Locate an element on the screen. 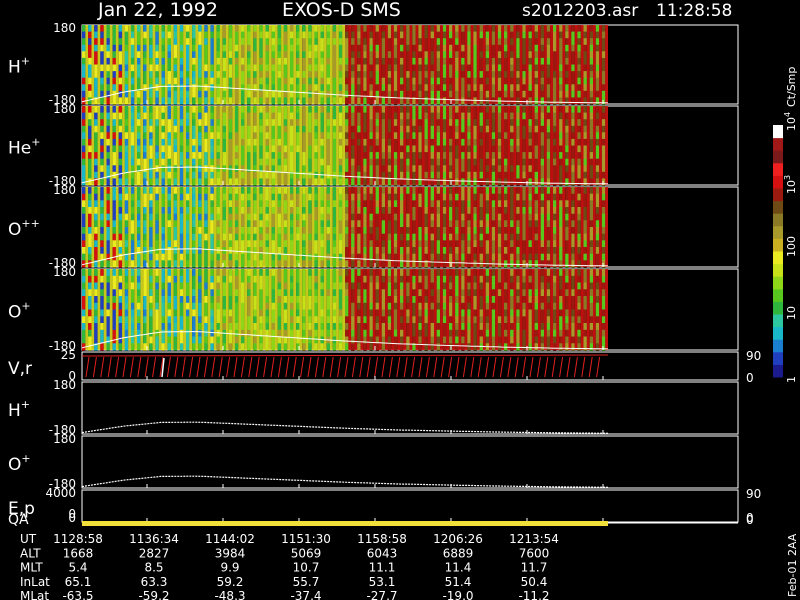  colorbar-swatch is located at coordinates (778, 270).